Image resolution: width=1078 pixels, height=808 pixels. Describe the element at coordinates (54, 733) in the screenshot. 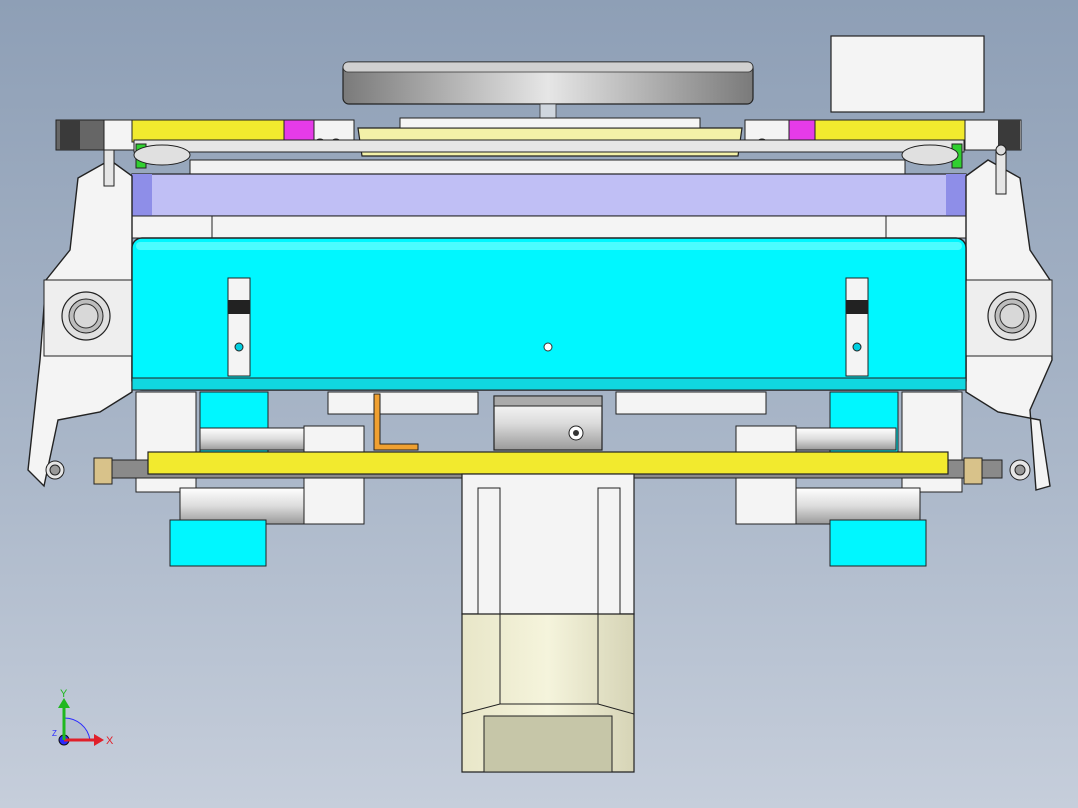

I see `z-axis-label: Z` at that location.